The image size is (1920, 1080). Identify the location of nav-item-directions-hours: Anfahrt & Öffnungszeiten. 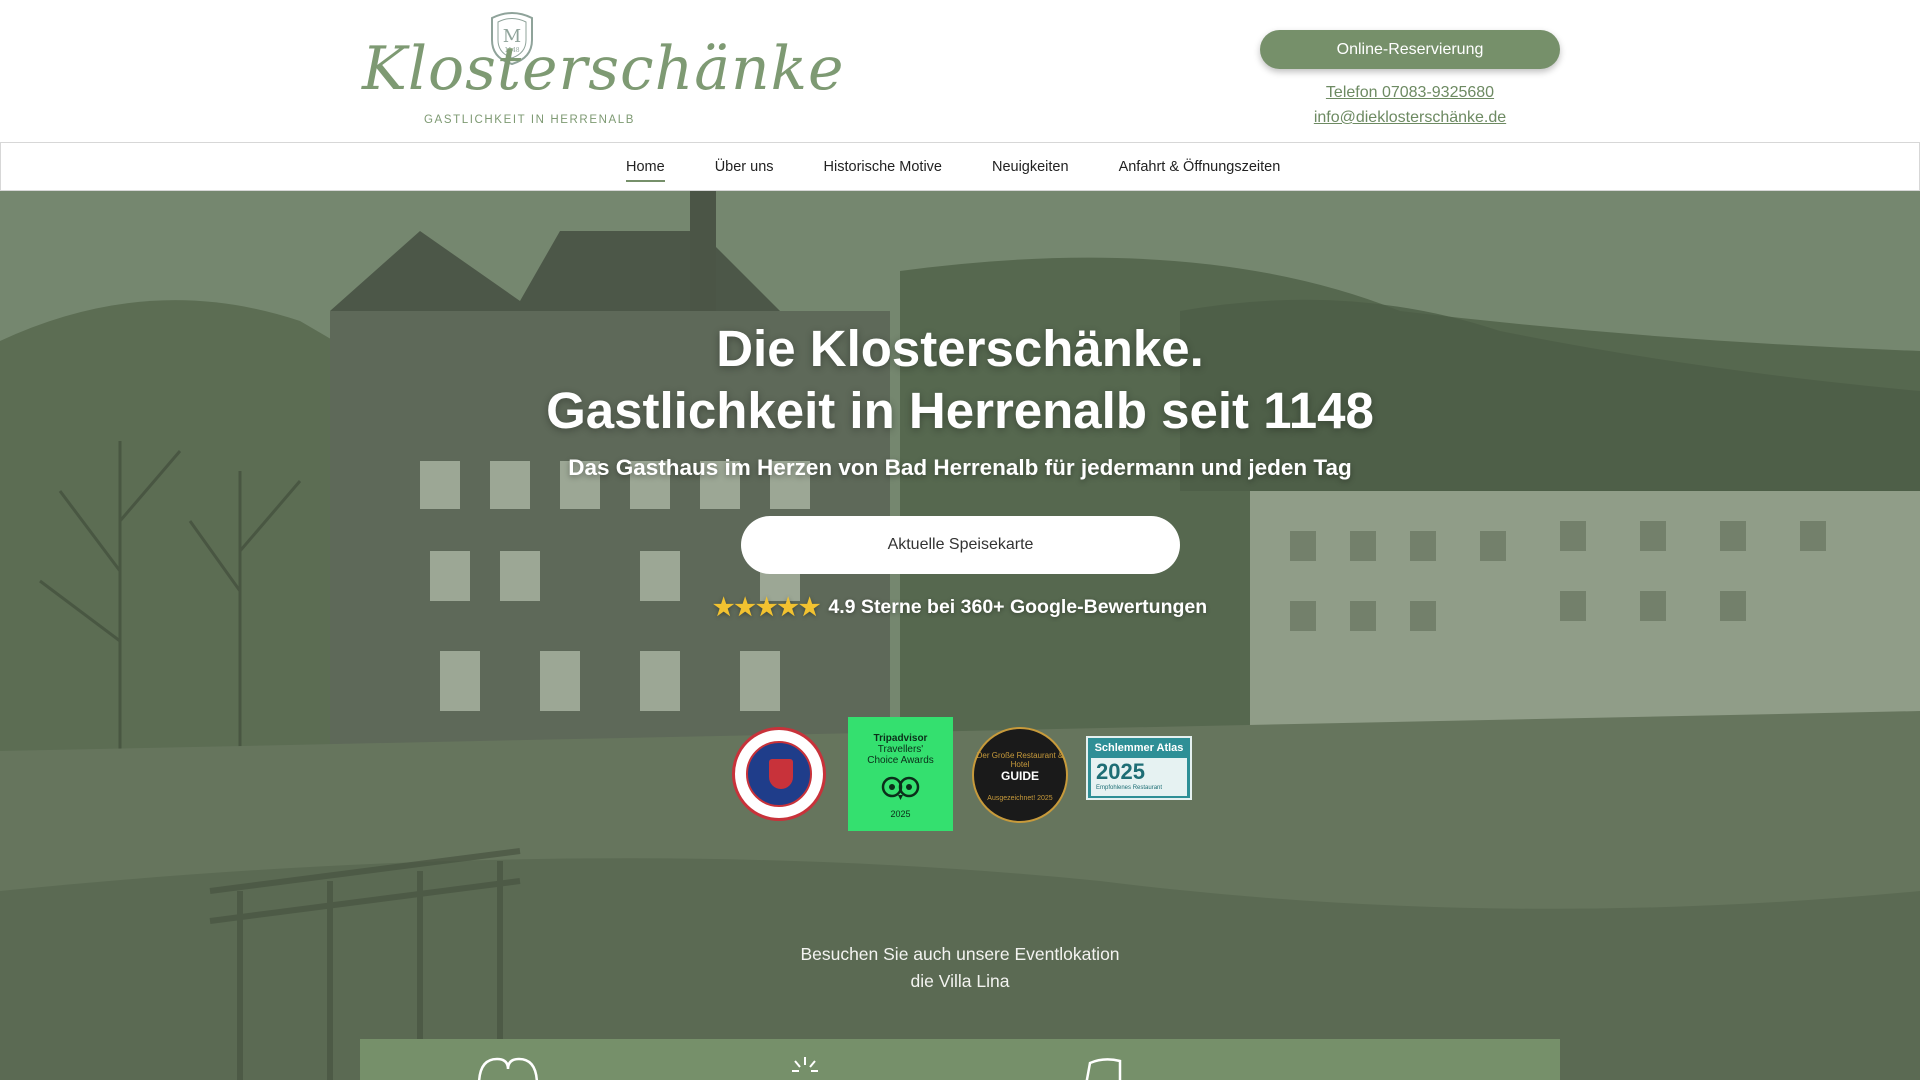
(1200, 167).